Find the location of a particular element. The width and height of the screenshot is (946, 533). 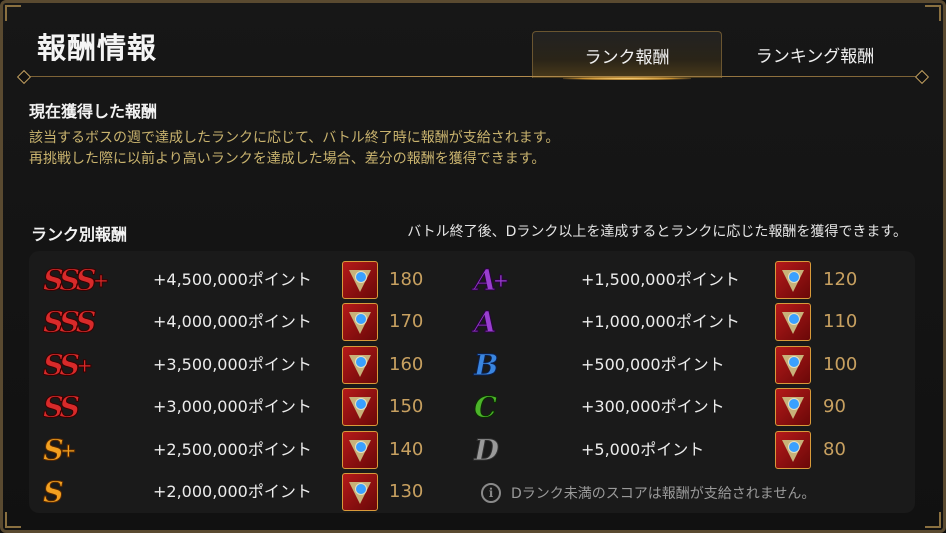

reward-points: +1,000,000ポイント is located at coordinates (660, 321).